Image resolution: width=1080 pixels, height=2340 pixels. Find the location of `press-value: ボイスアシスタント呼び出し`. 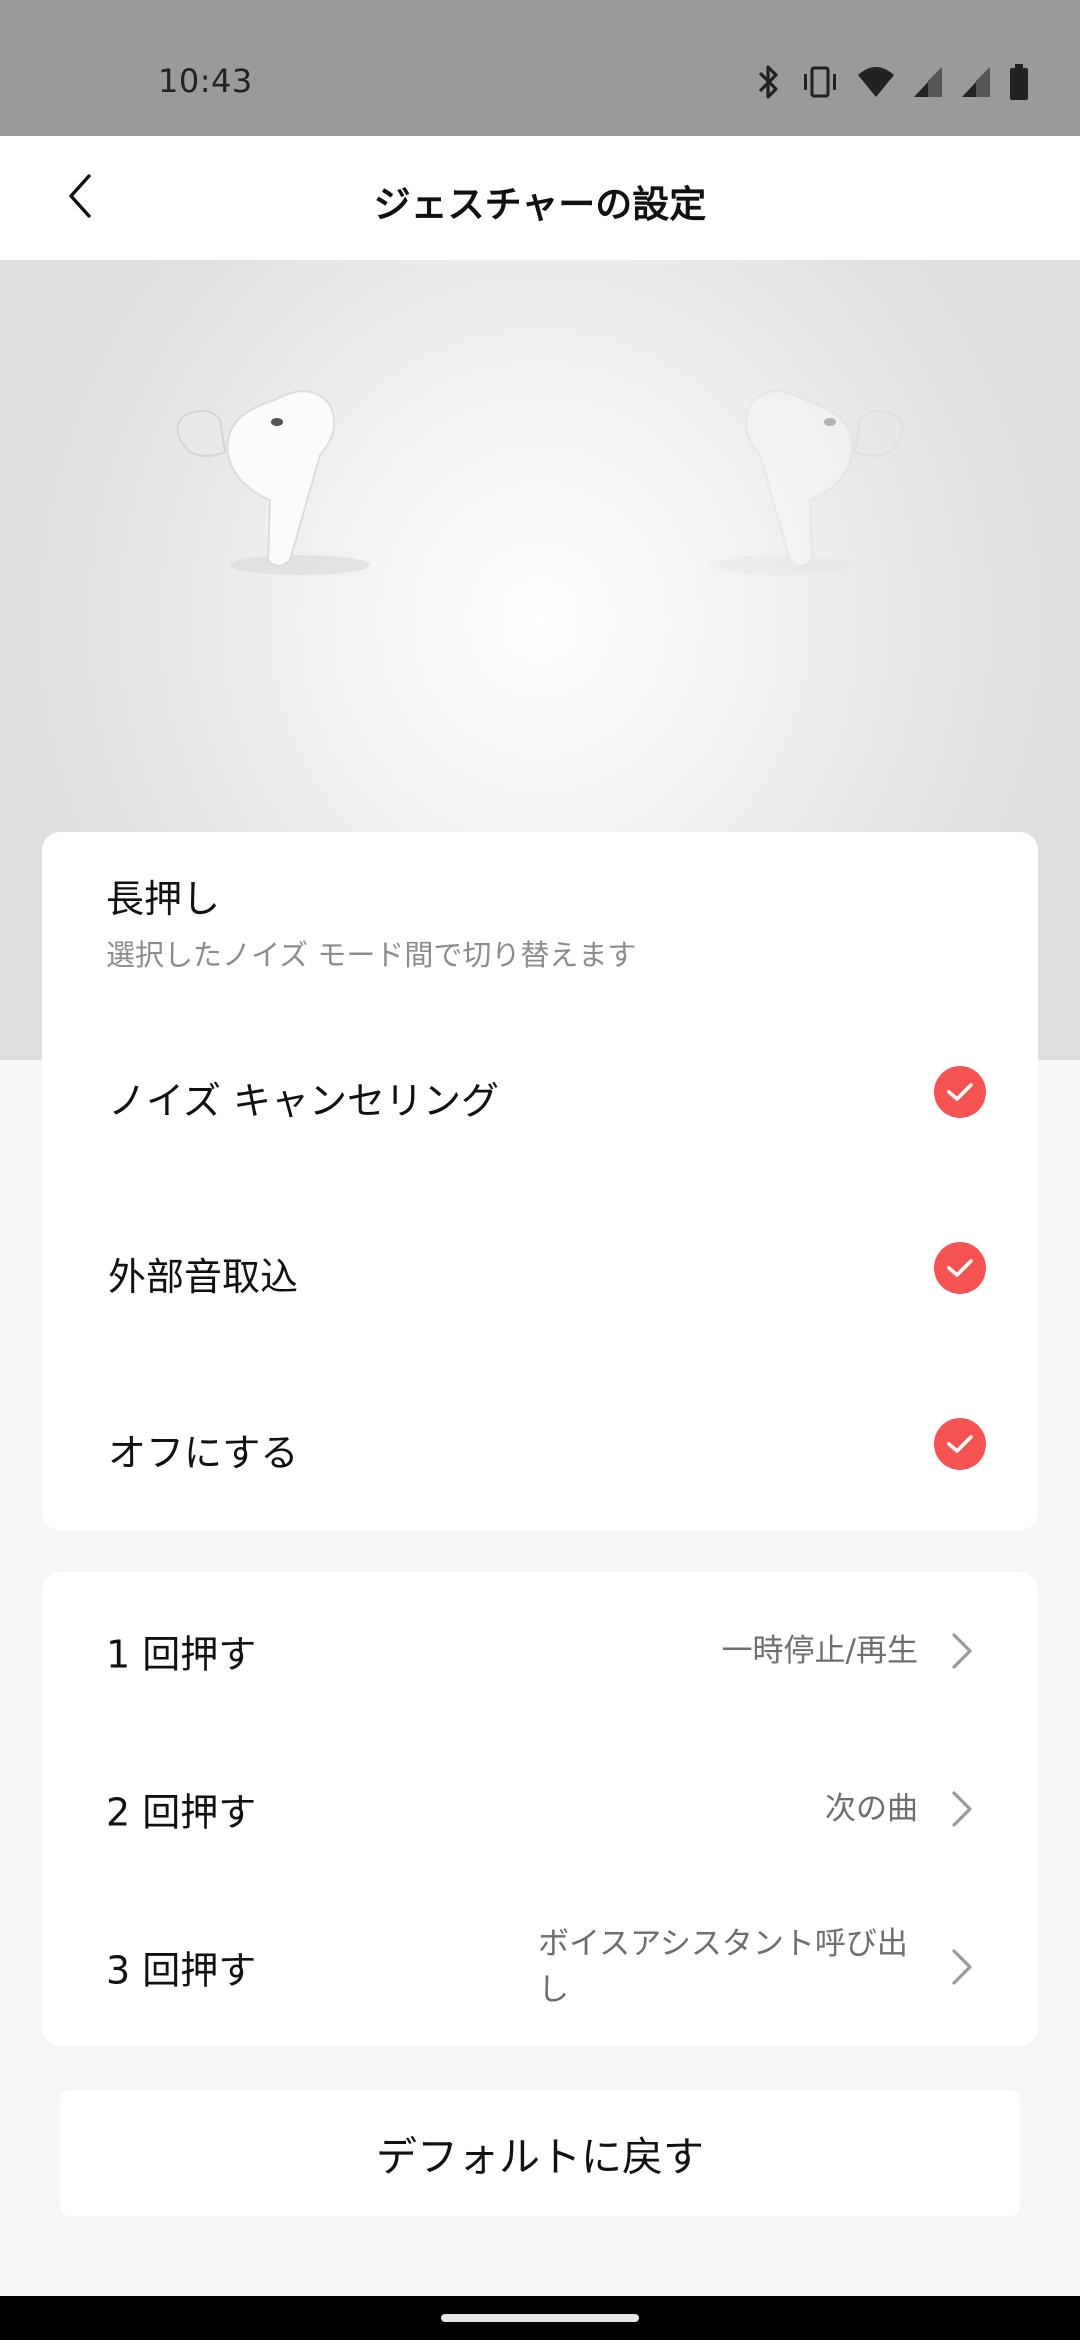

press-value: ボイスアシスタント呼び出し is located at coordinates (723, 1967).